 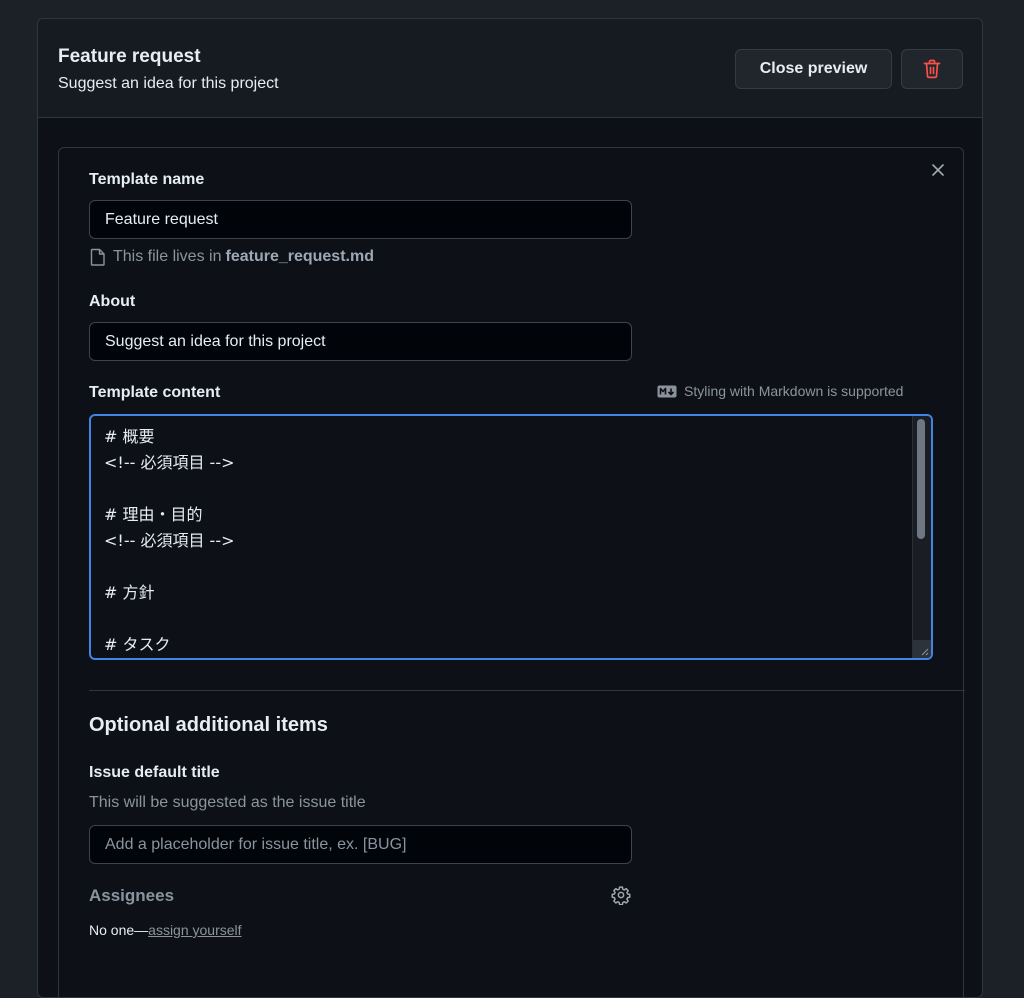 What do you see at coordinates (129, 592) in the screenshot?
I see `template-content-line: # 方針` at bounding box center [129, 592].